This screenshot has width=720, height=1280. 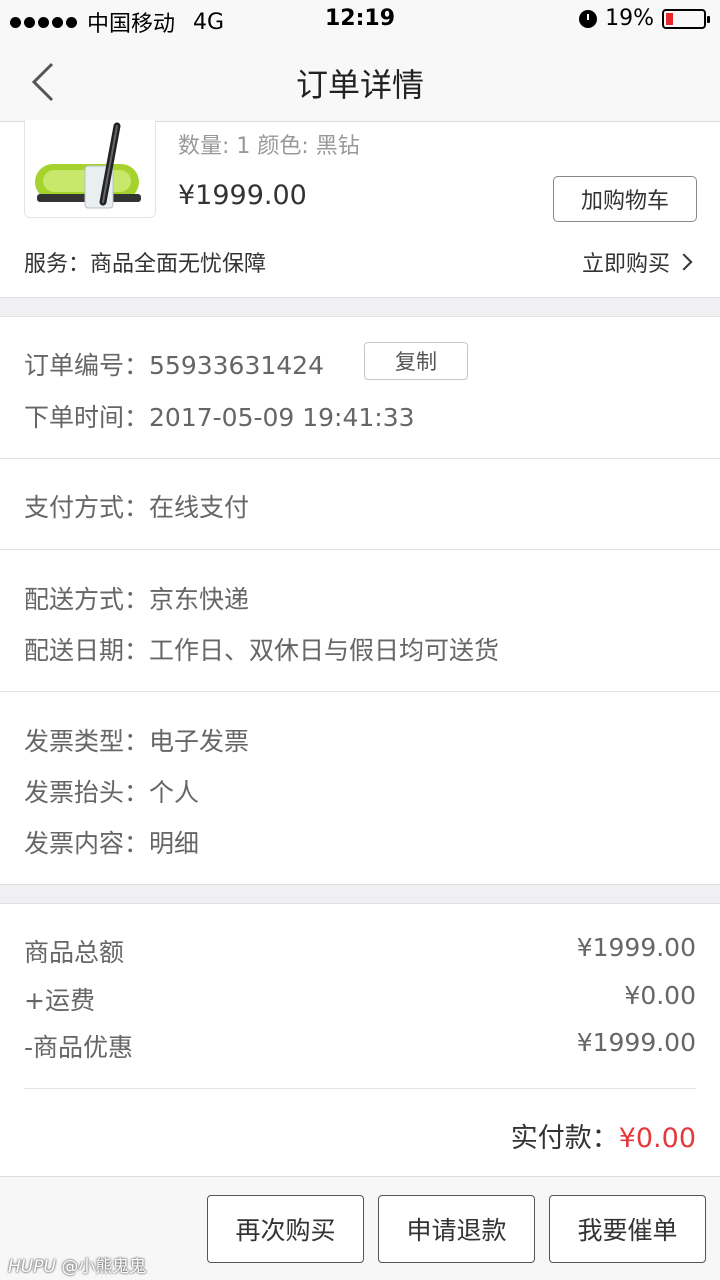 What do you see at coordinates (456, 1229) in the screenshot?
I see `refund-button: 申请退款` at bounding box center [456, 1229].